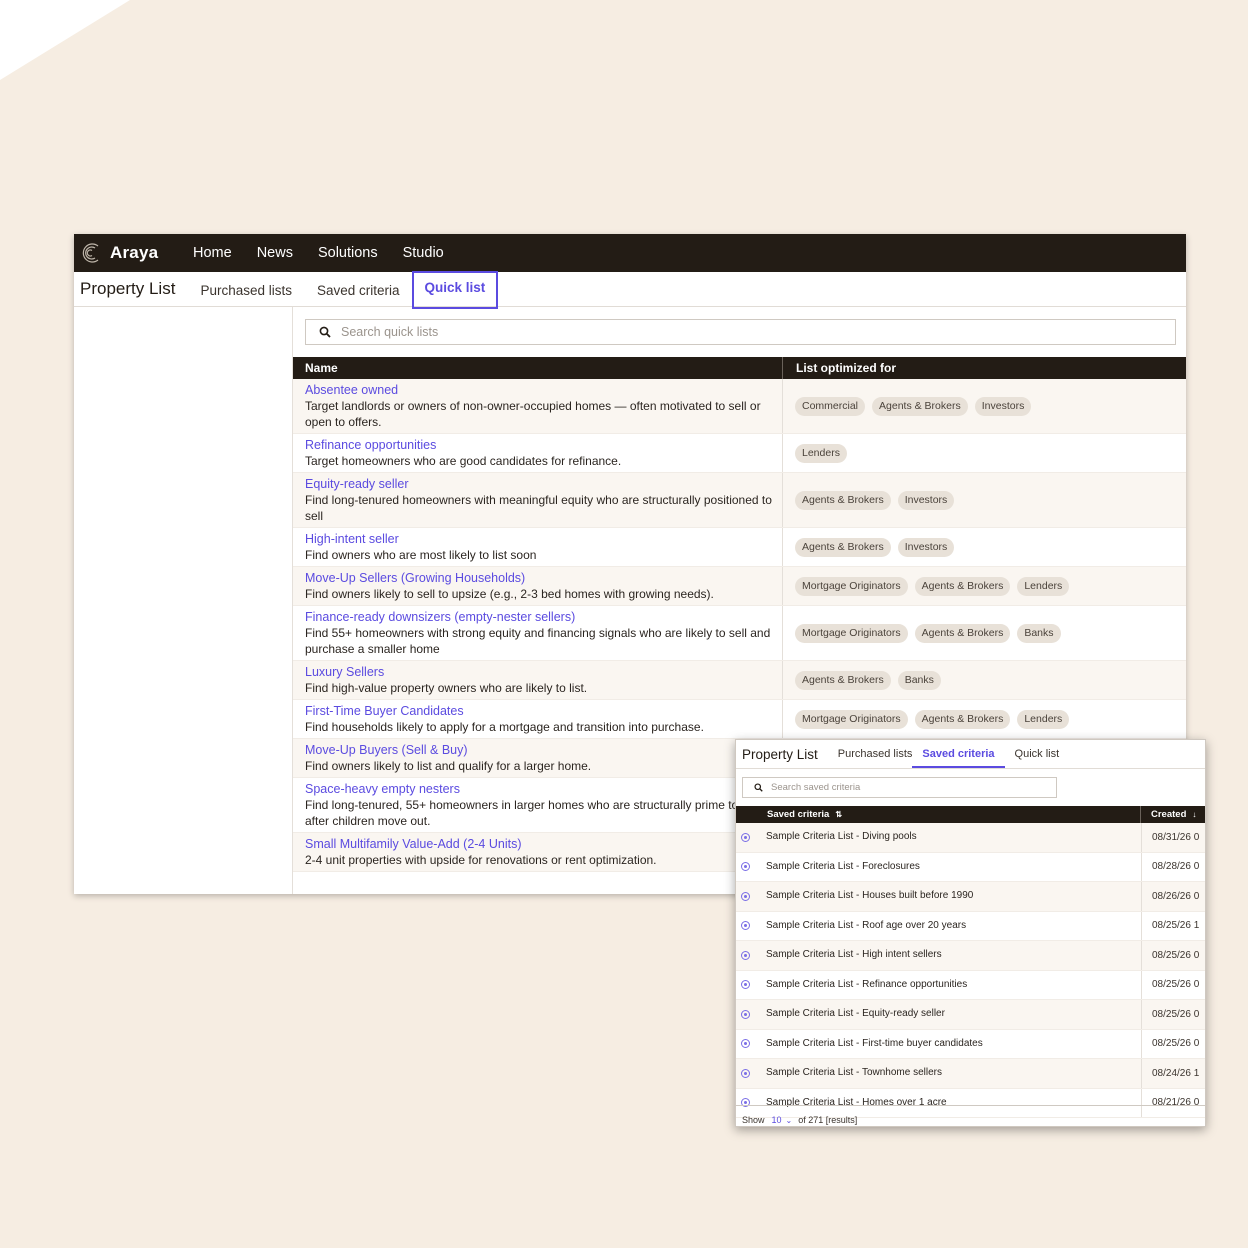 This screenshot has width=1248, height=1248. What do you see at coordinates (539, 539) in the screenshot?
I see `row-title-link: High-intent seller` at bounding box center [539, 539].